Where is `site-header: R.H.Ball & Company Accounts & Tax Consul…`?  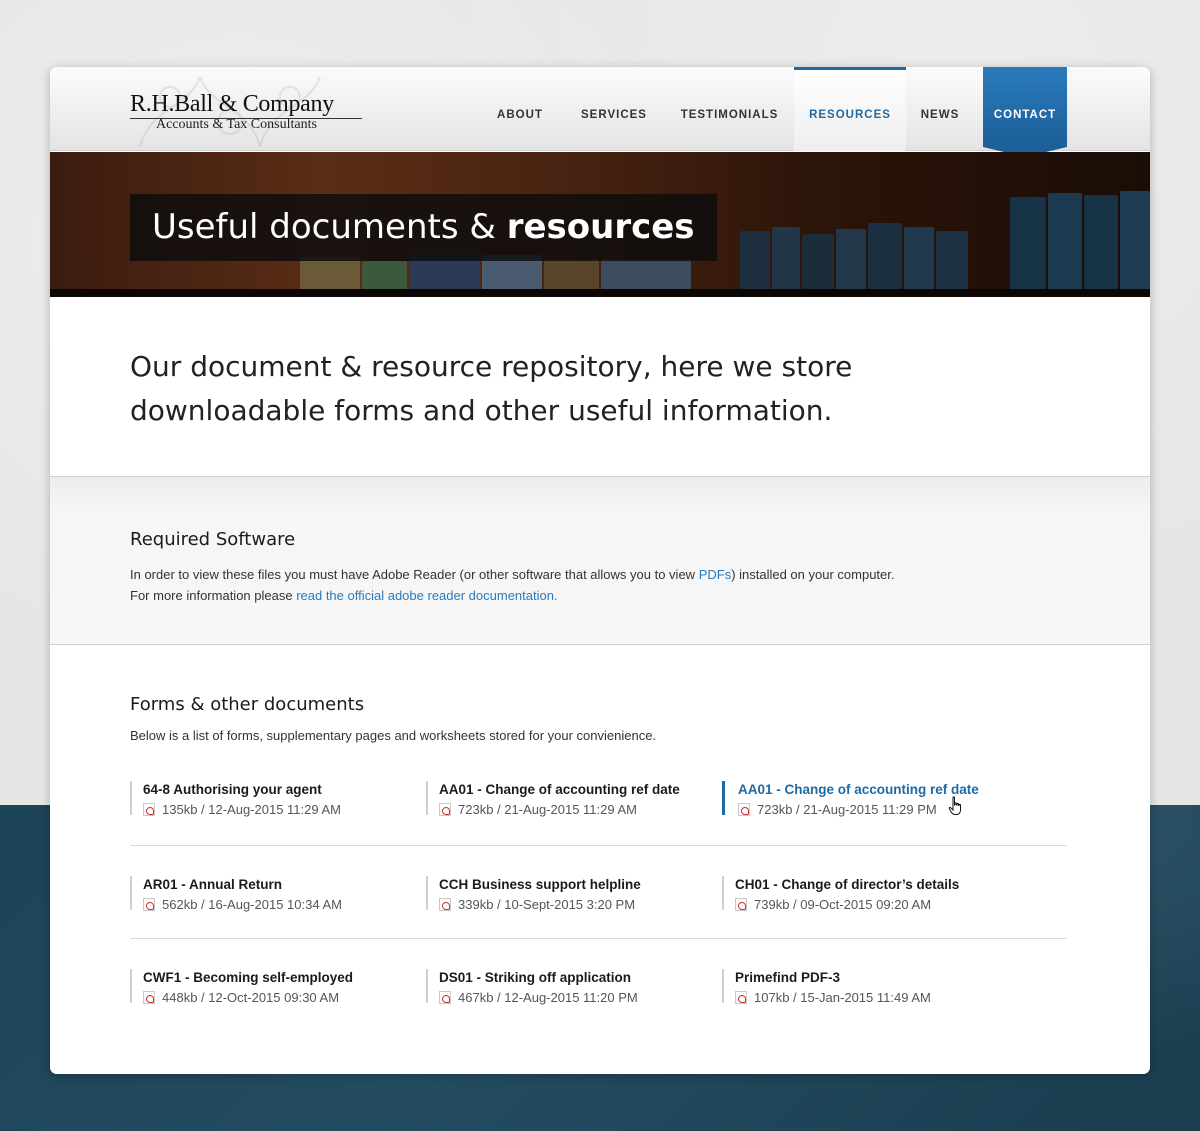
site-header: R.H.Ball & Company Accounts & Tax Consul… is located at coordinates (600, 112).